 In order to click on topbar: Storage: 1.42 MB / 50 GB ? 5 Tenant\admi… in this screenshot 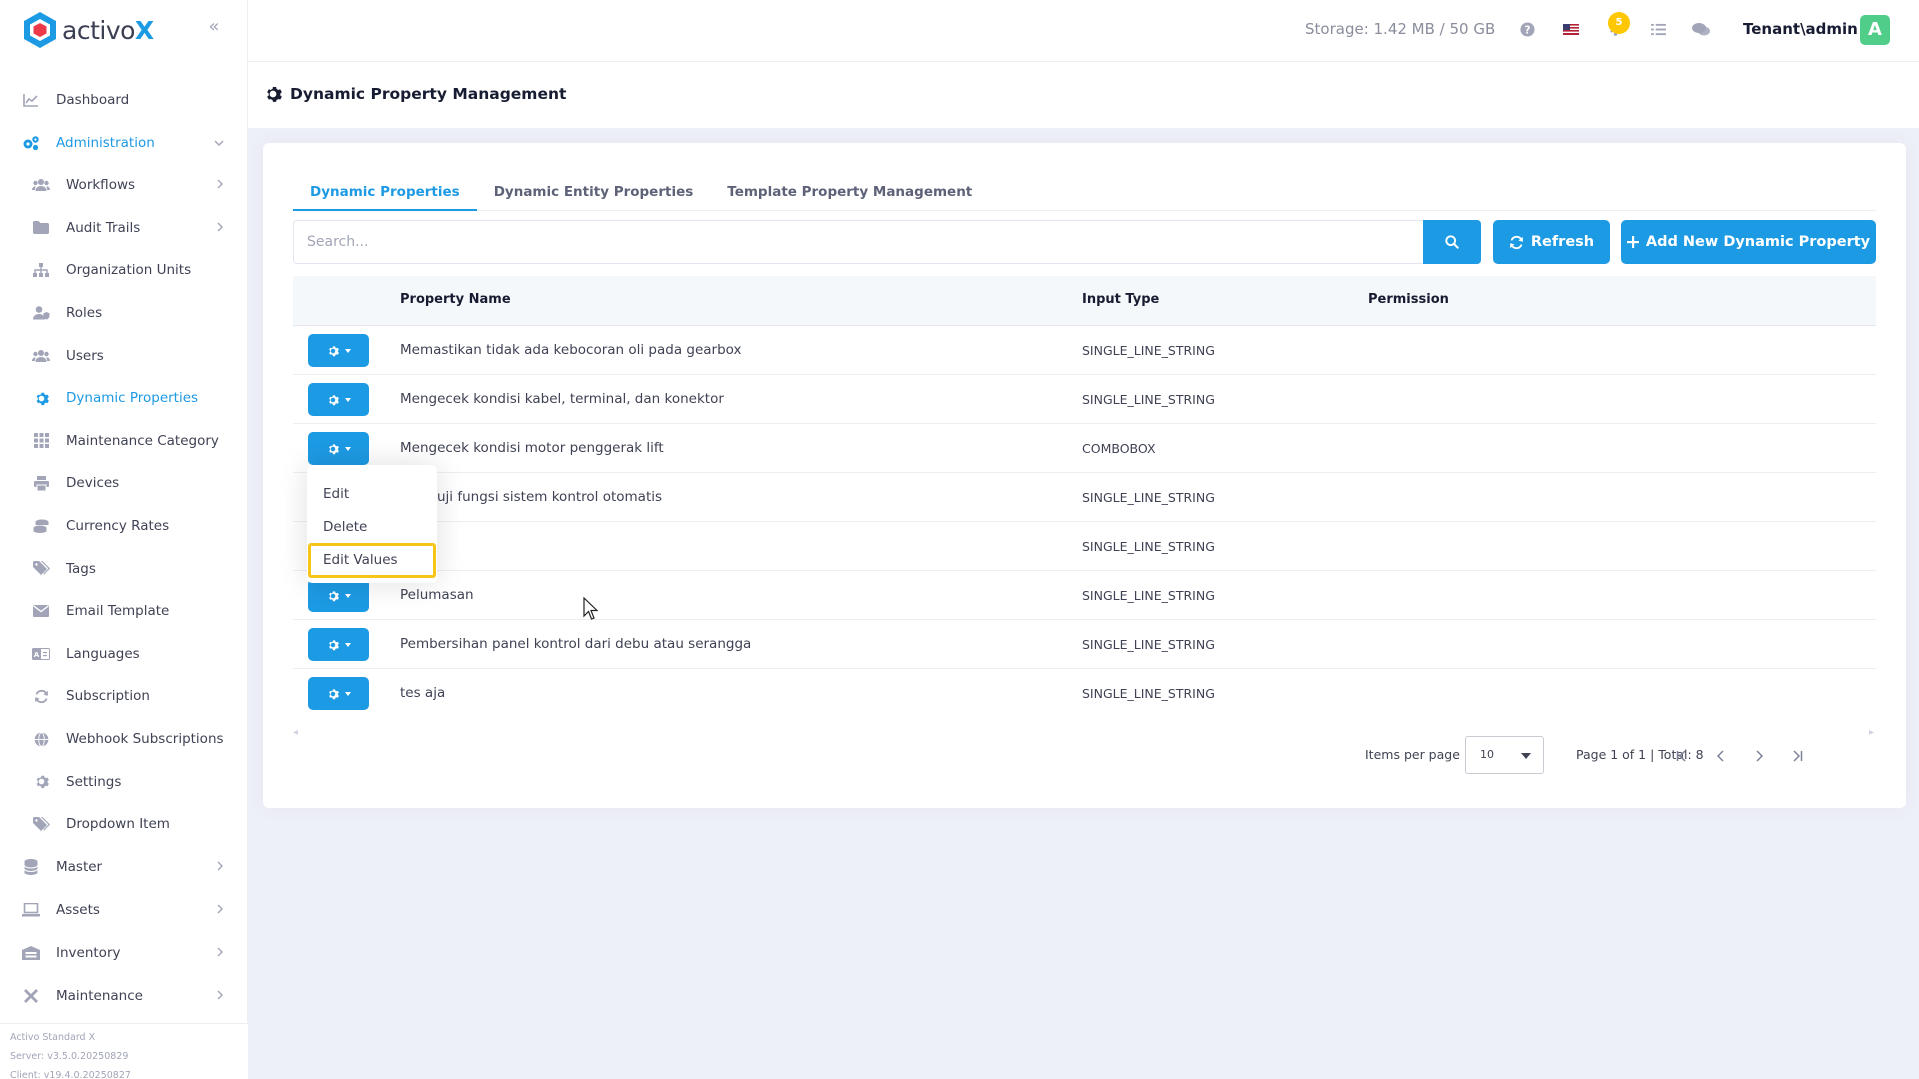, I will do `click(1083, 31)`.